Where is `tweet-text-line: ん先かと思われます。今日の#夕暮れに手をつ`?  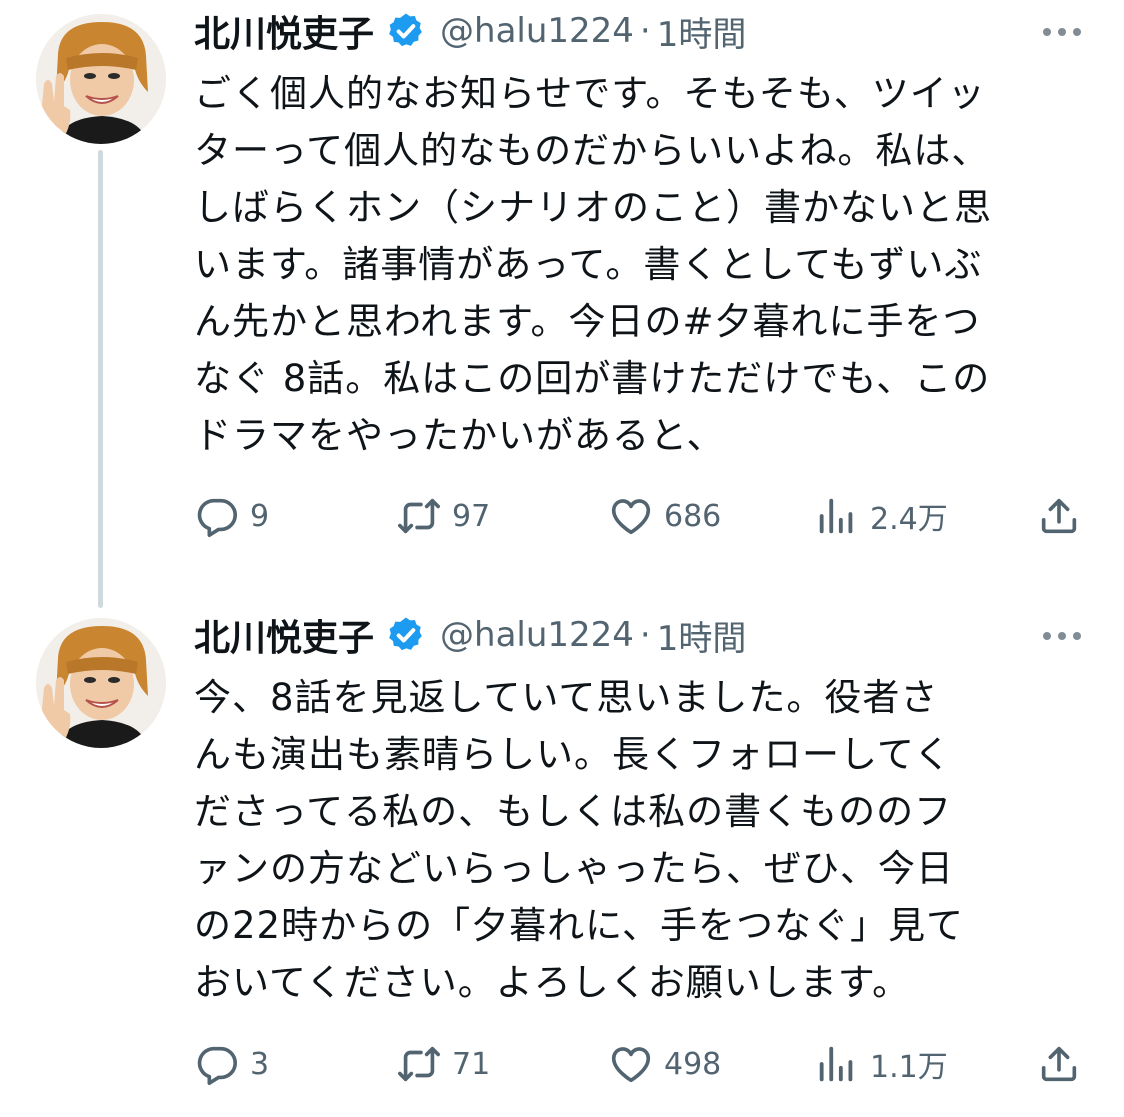
tweet-text-line: ん先かと思われます。今日の#夕暮れに手をつ is located at coordinates (587, 321).